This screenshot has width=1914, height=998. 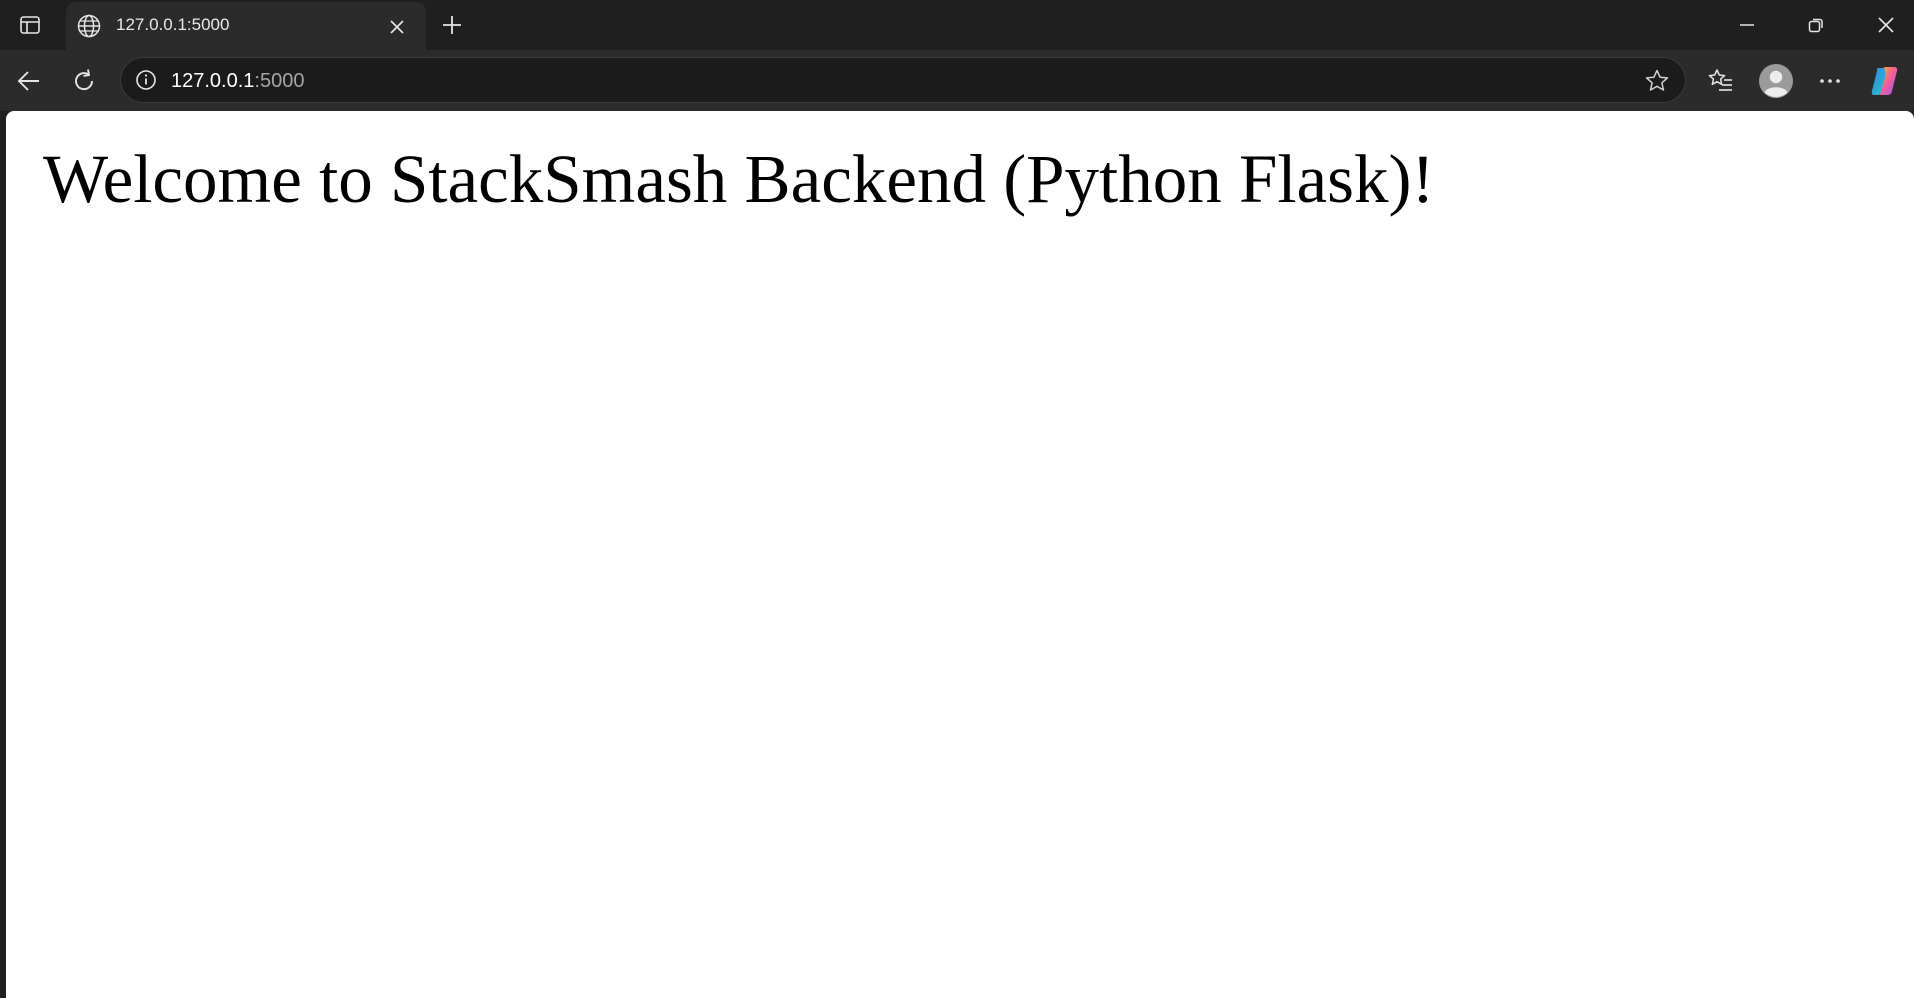 I want to click on url-port: :5000, so click(x=279, y=81).